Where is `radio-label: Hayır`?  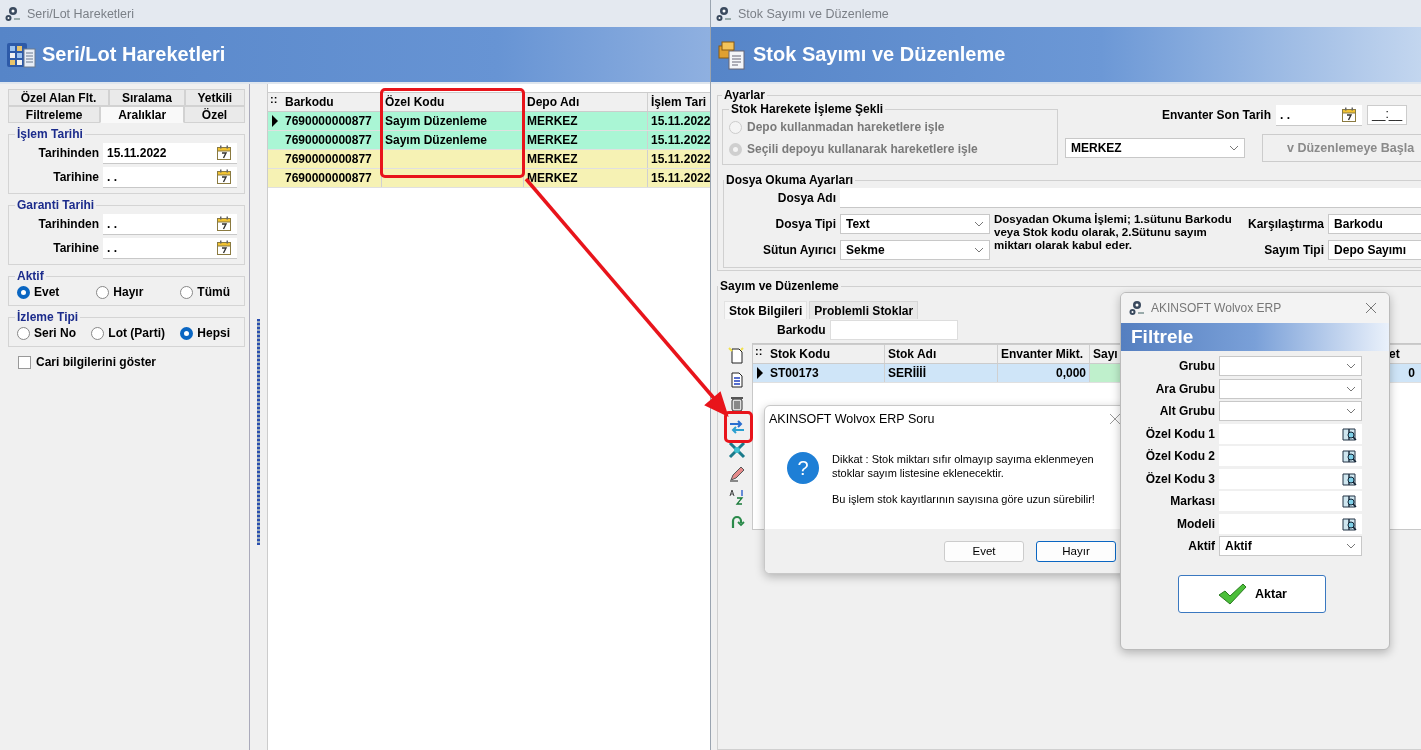 radio-label: Hayır is located at coordinates (128, 292).